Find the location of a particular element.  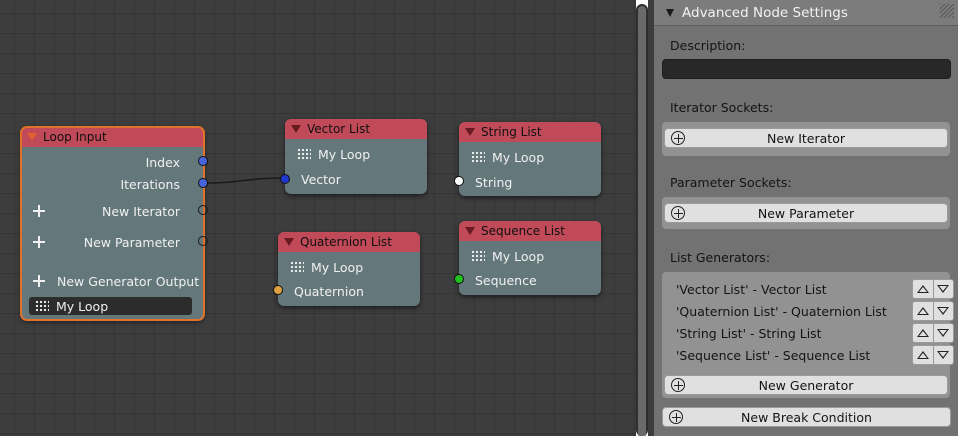

string-input-row: String is located at coordinates (530, 182).